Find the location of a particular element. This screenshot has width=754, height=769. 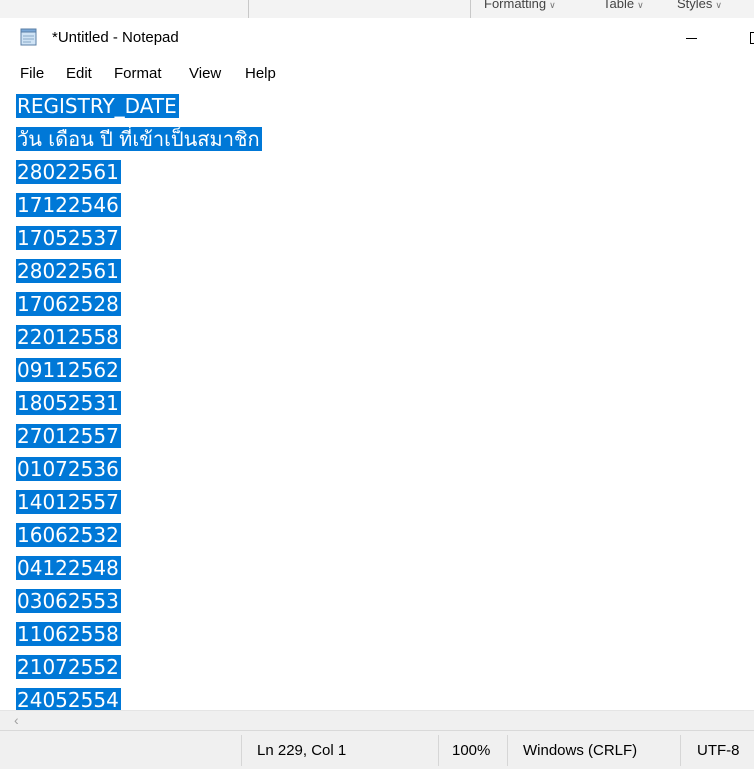

text-line: วัน เดือน ปี ที่เข้าเป็นสมาชิก is located at coordinates (139, 139).